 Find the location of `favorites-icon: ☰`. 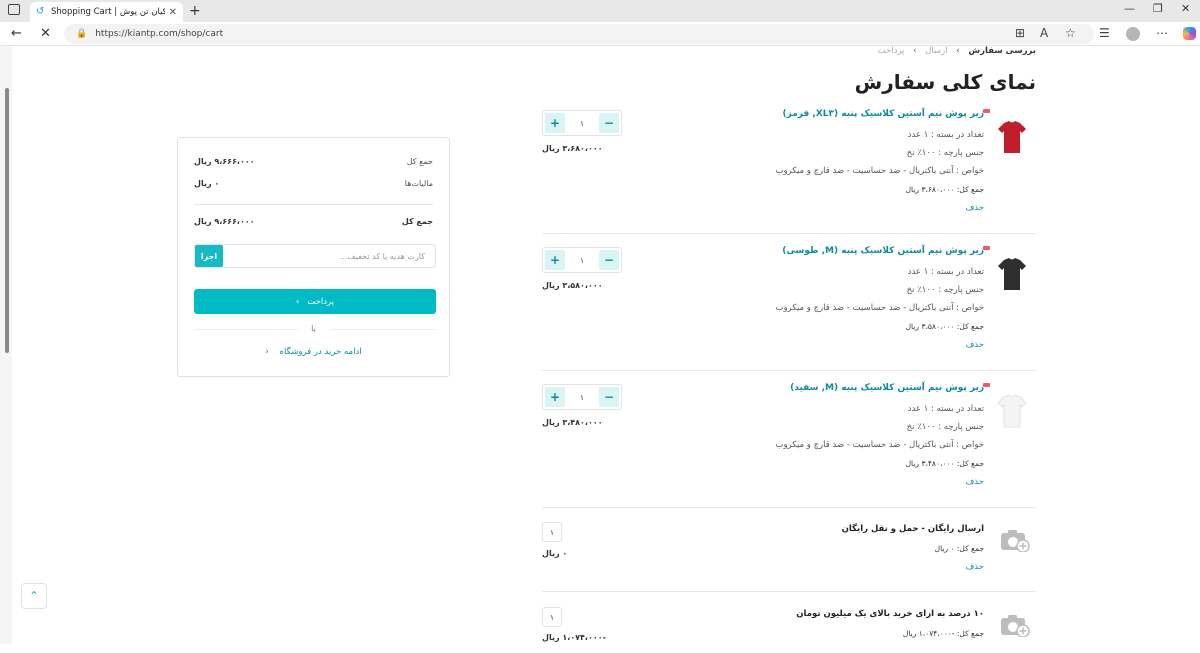

favorites-icon: ☰ is located at coordinates (1104, 33).